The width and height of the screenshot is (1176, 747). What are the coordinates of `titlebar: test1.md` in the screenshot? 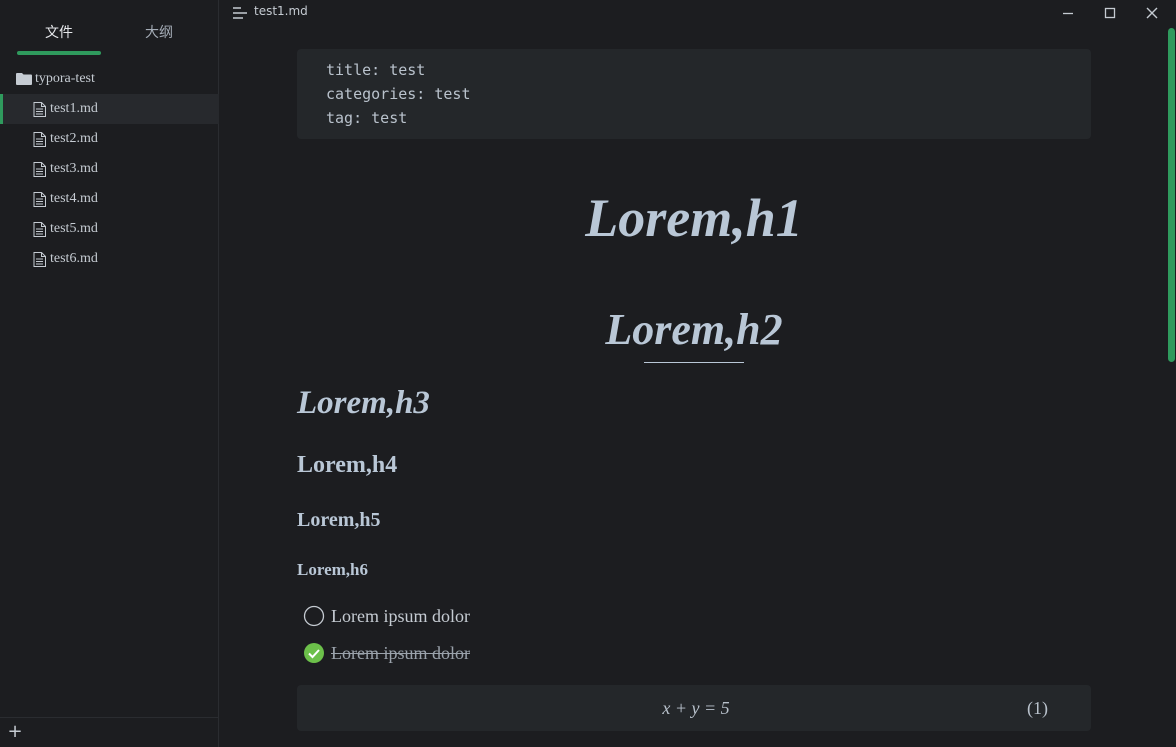 It's located at (698, 13).